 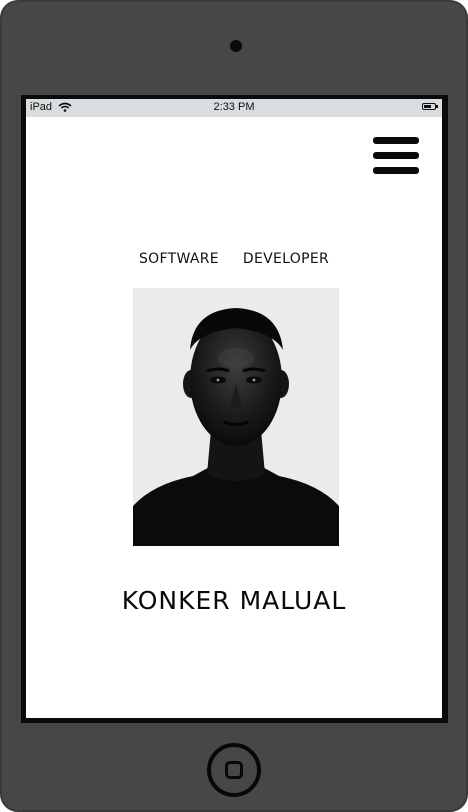 I want to click on battery-icon, so click(x=430, y=106).